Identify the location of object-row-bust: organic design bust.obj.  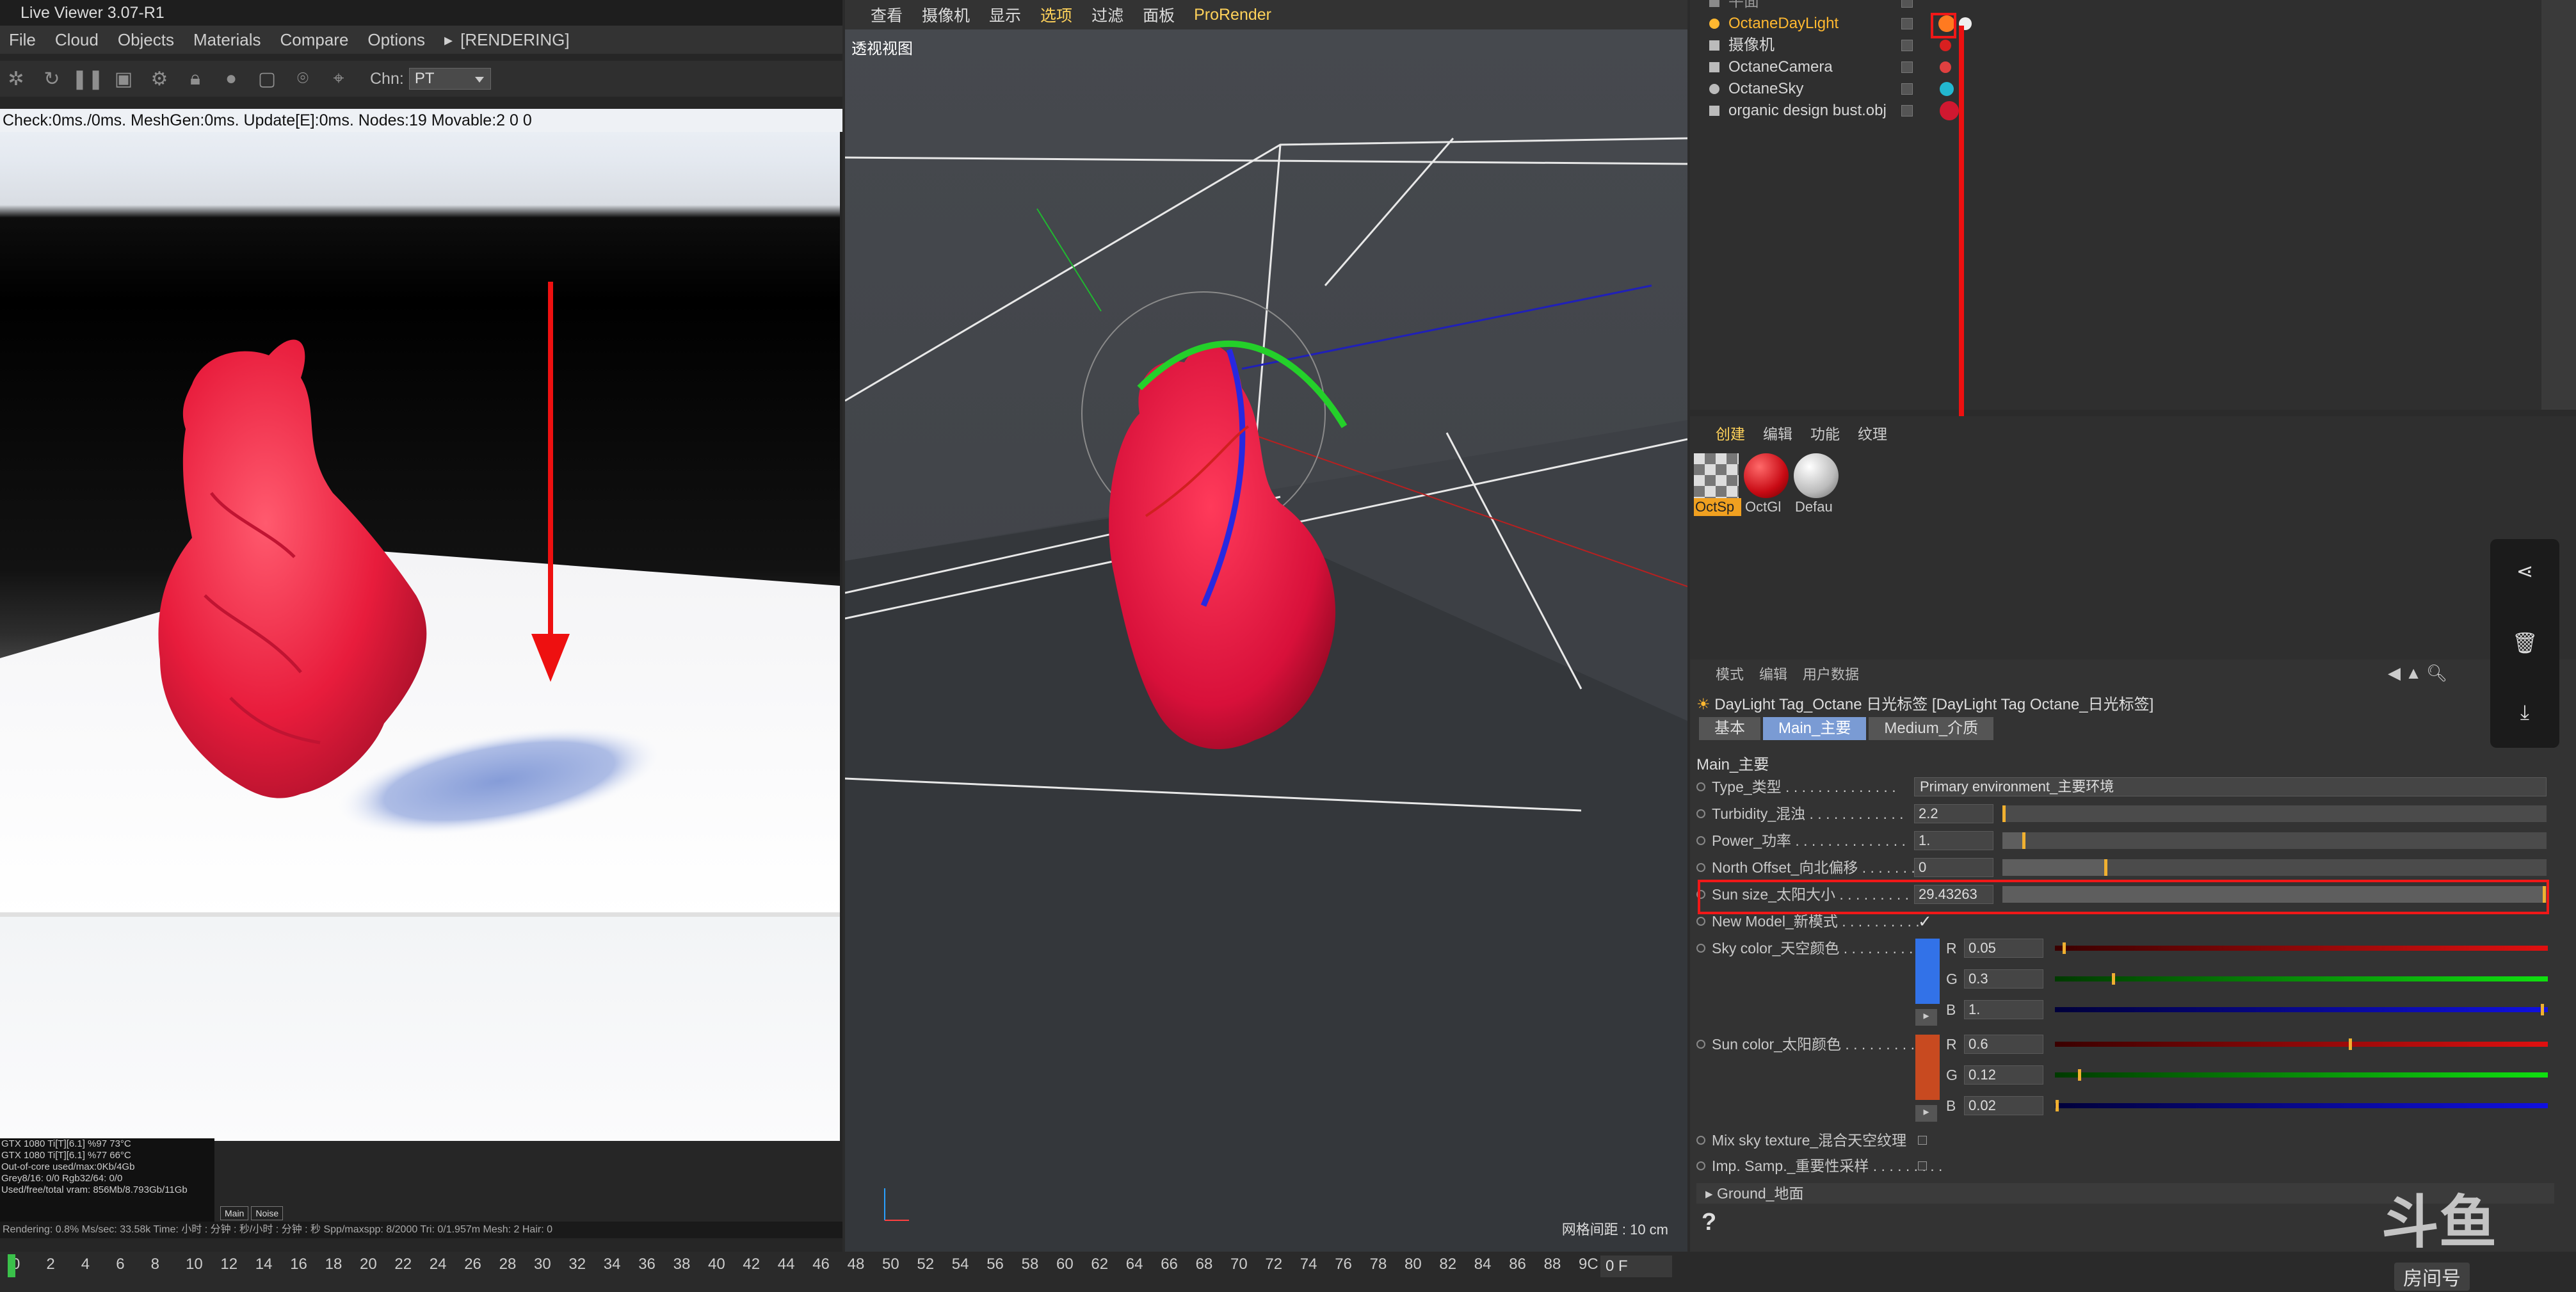
(2115, 111).